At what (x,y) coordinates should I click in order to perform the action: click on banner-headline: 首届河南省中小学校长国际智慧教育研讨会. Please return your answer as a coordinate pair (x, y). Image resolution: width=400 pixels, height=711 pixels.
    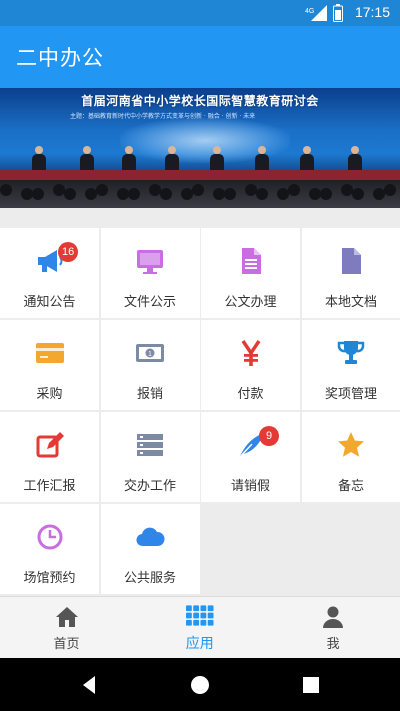
    Looking at the image, I should click on (200, 101).